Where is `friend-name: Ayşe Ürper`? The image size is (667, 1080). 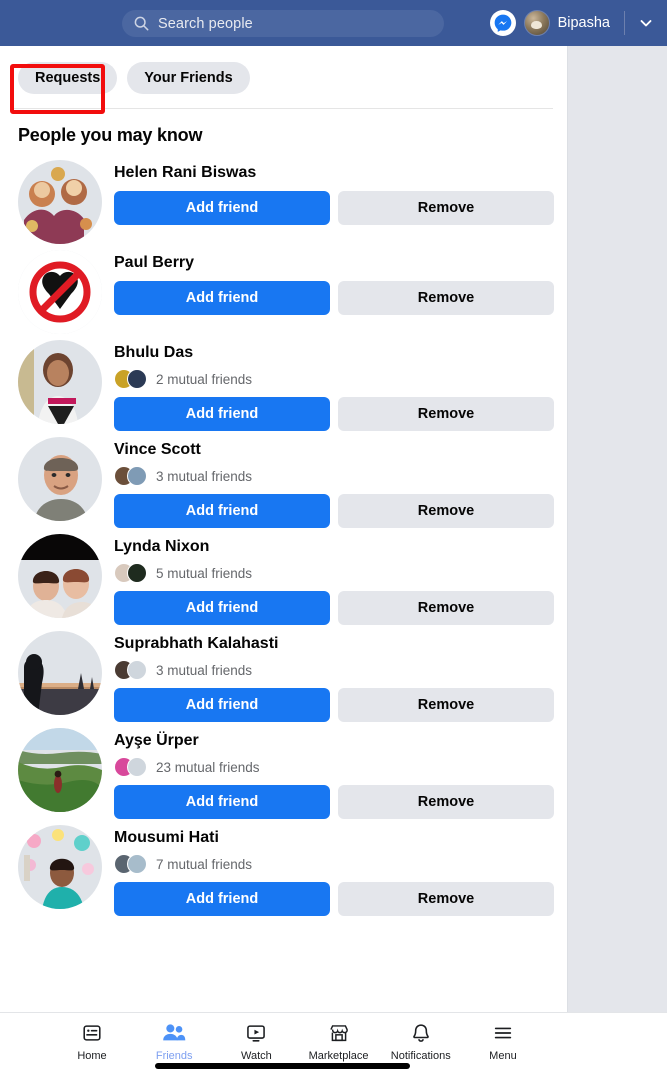 friend-name: Ayşe Ürper is located at coordinates (334, 741).